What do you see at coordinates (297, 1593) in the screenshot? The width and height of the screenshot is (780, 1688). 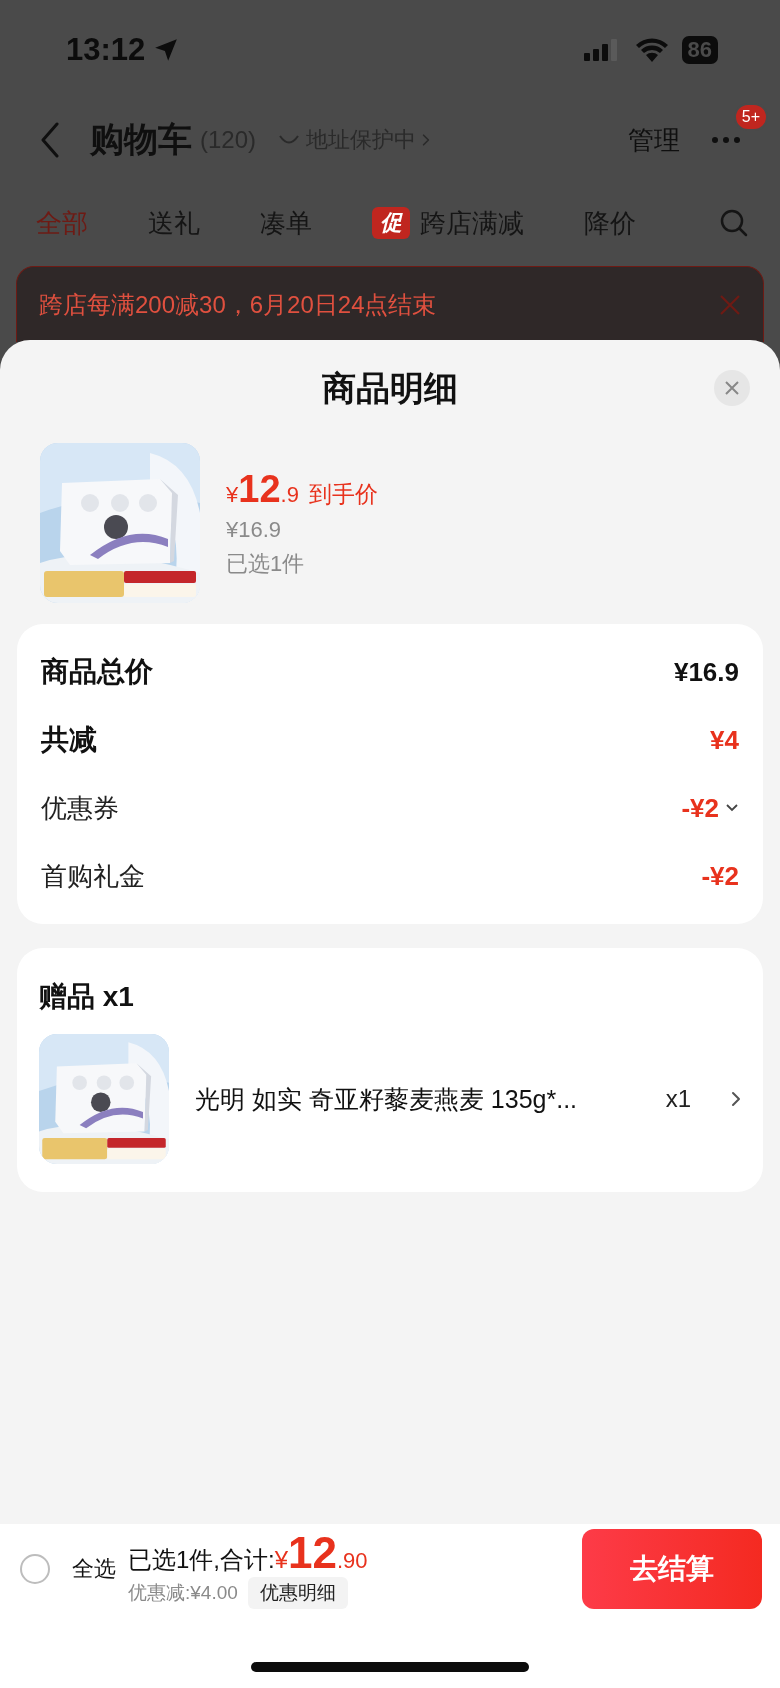 I see `discount-detail-button: 优惠明细` at bounding box center [297, 1593].